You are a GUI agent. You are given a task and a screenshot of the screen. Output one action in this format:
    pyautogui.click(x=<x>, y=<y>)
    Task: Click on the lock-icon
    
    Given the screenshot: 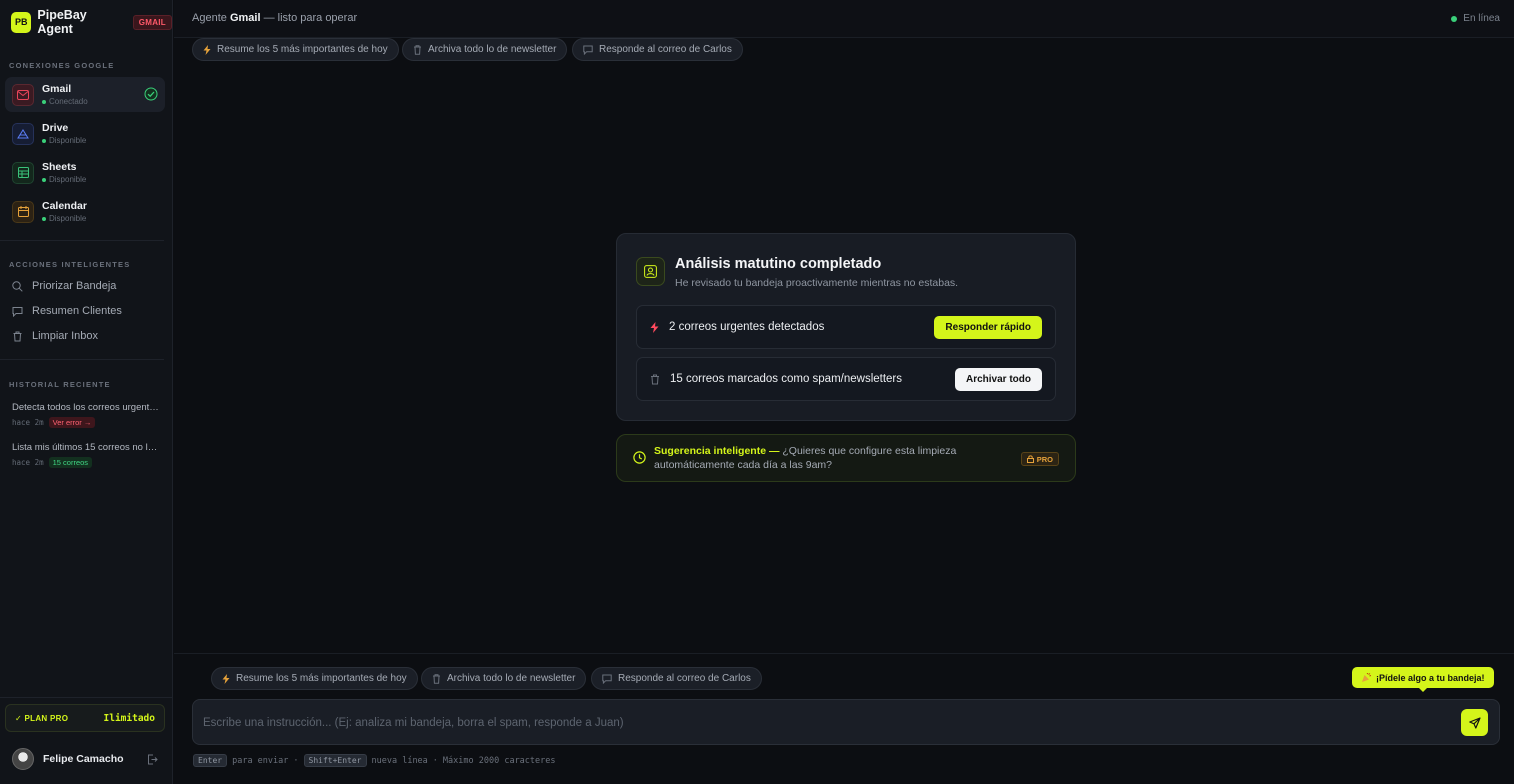 What is the action you would take?
    pyautogui.click(x=1030, y=459)
    